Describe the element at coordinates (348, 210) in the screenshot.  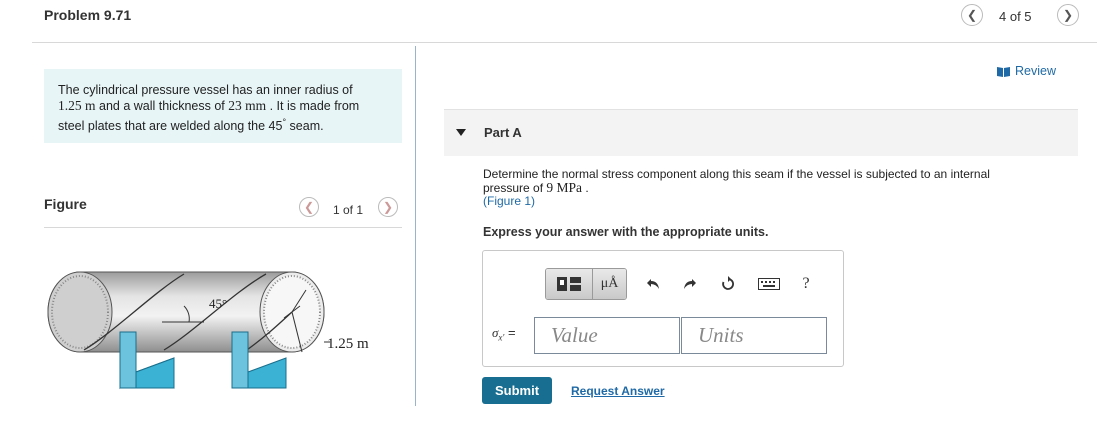
I see `figure-pager: 1 of 1` at that location.